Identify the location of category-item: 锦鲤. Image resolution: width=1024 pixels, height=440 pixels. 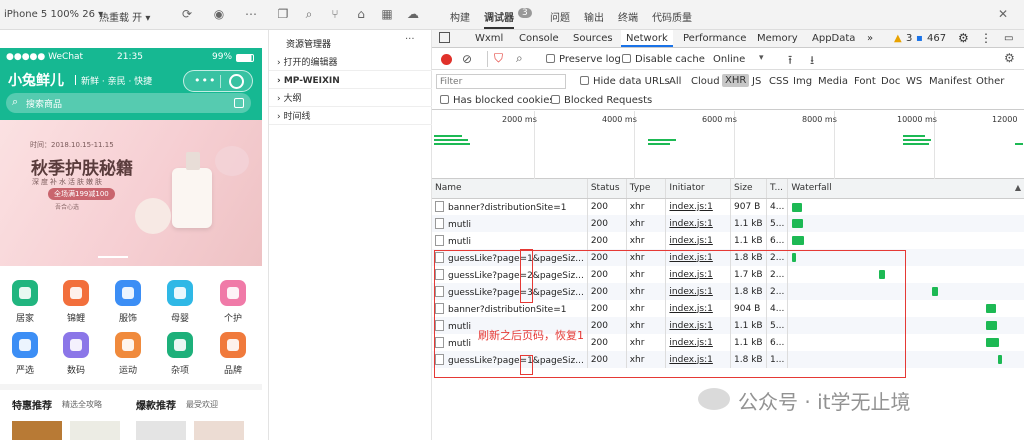
(76, 302).